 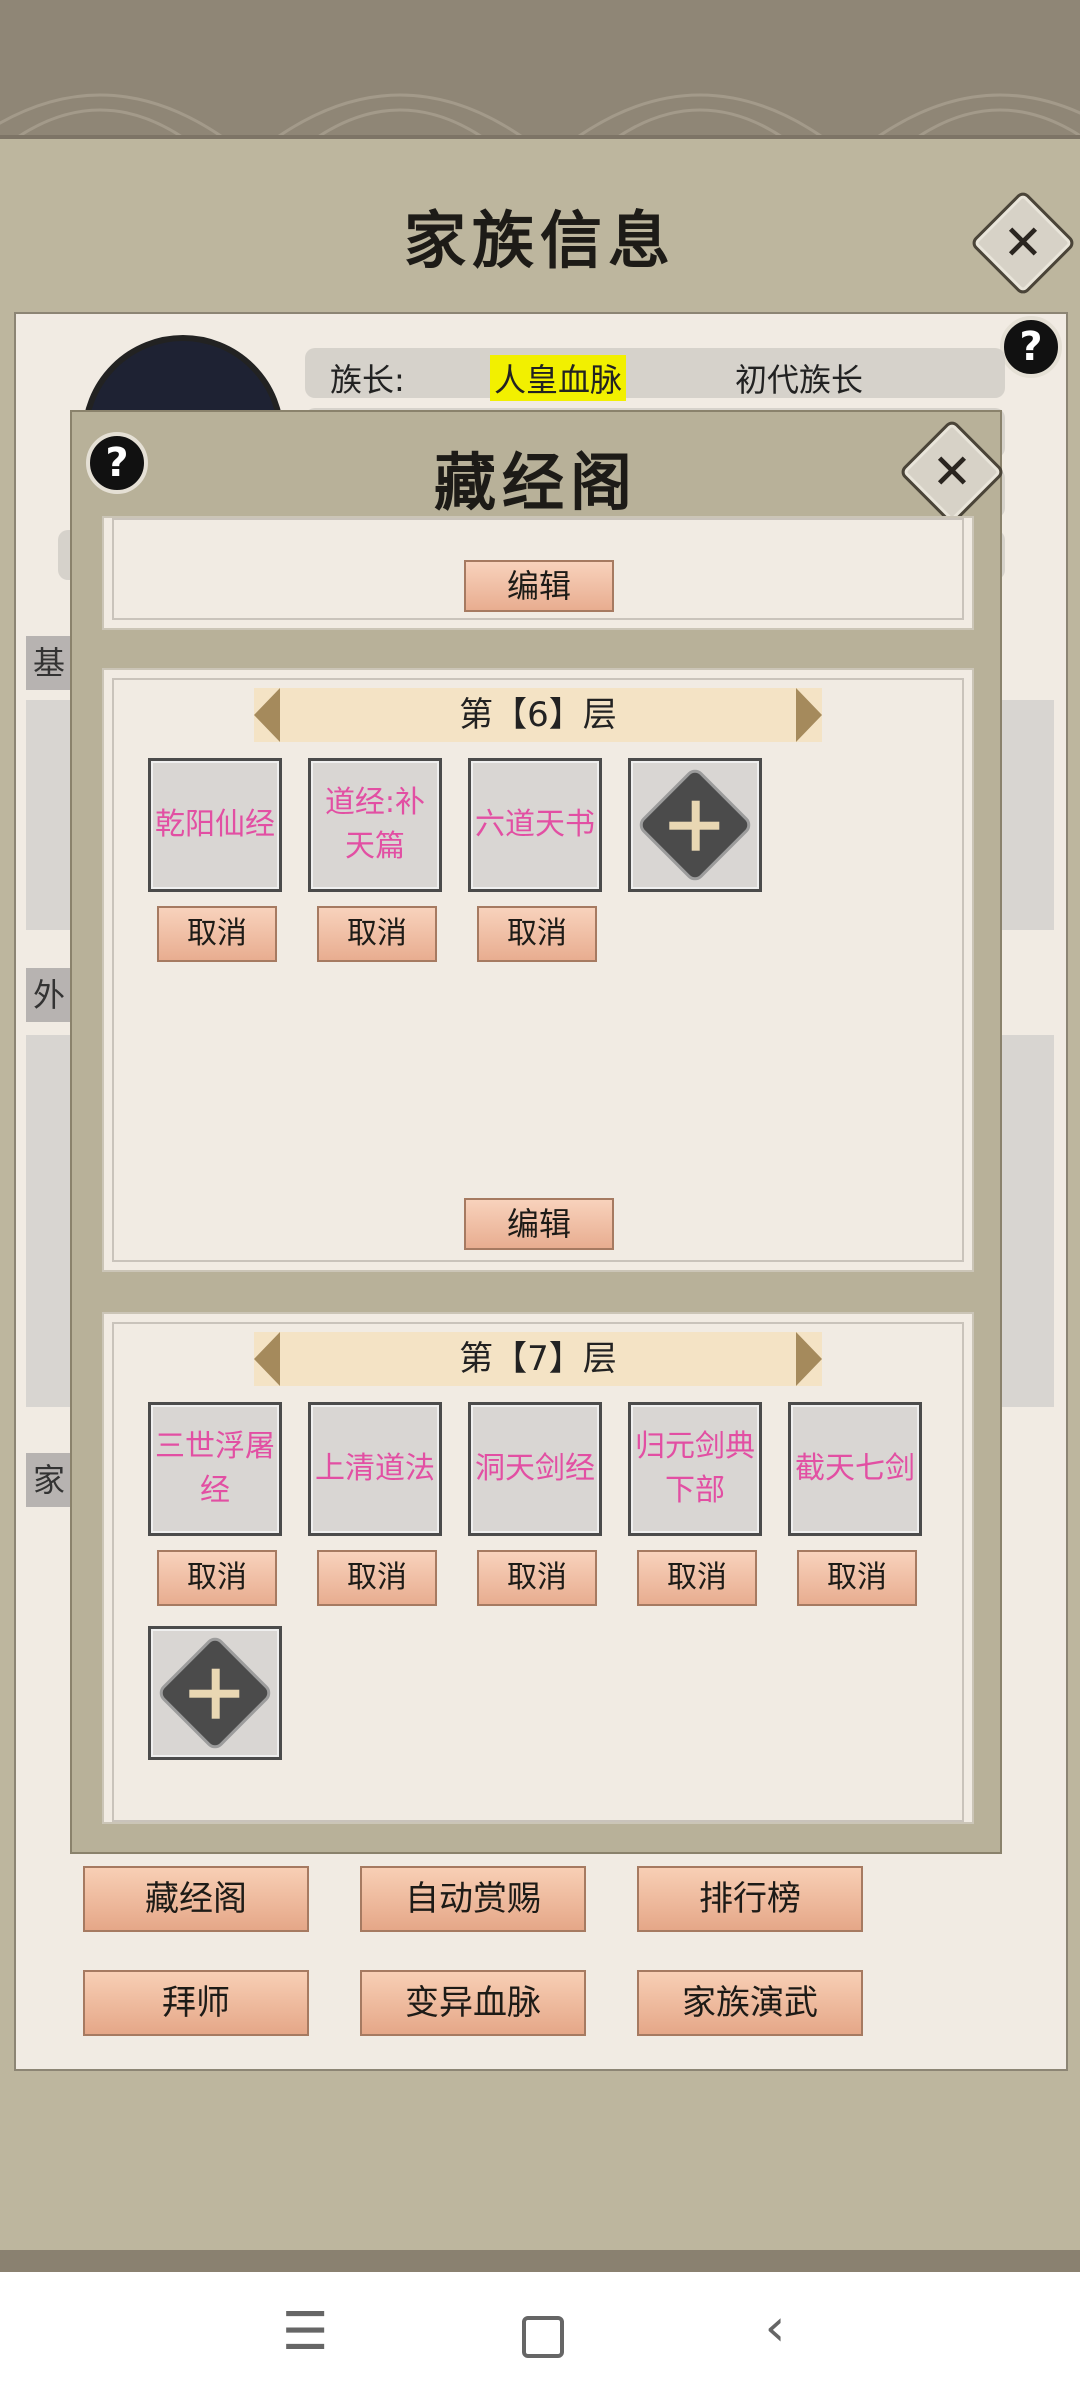 What do you see at coordinates (855, 1469) in the screenshot?
I see `book-slot: 截天七剑` at bounding box center [855, 1469].